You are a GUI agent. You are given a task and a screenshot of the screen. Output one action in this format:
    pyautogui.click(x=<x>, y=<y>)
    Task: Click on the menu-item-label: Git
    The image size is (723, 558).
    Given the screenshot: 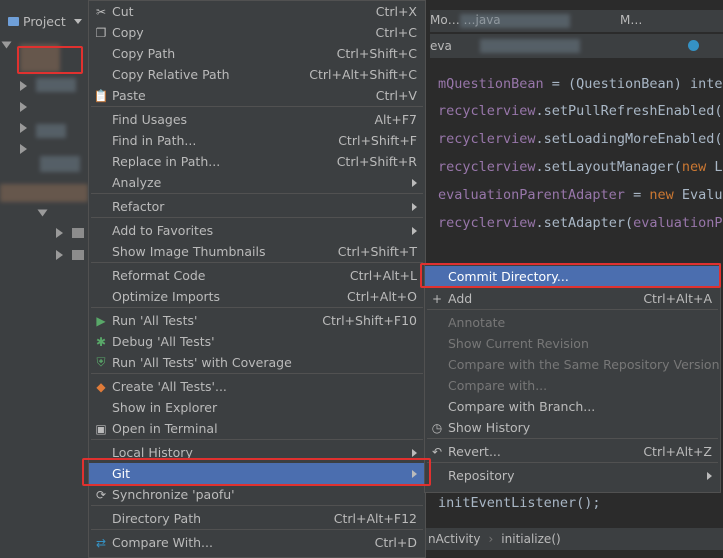 What is the action you would take?
    pyautogui.click(x=121, y=473)
    